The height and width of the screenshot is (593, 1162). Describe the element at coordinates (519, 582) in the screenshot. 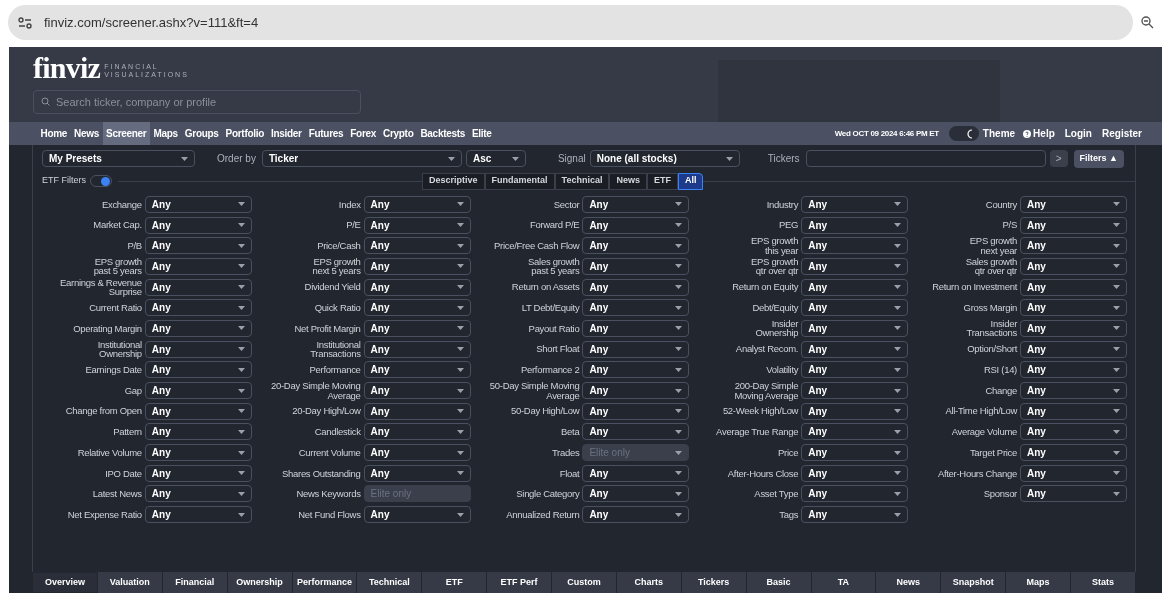

I see `view-tab: ETF Perf` at that location.